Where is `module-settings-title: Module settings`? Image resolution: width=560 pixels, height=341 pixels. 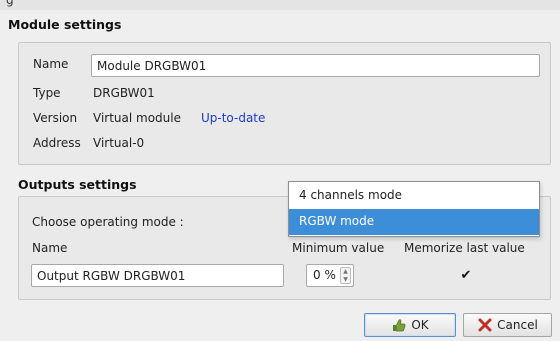
module-settings-title: Module settings is located at coordinates (65, 24).